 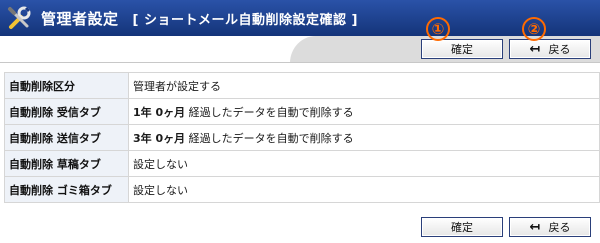 I want to click on row-label: 自動削除区分, so click(x=66, y=85).